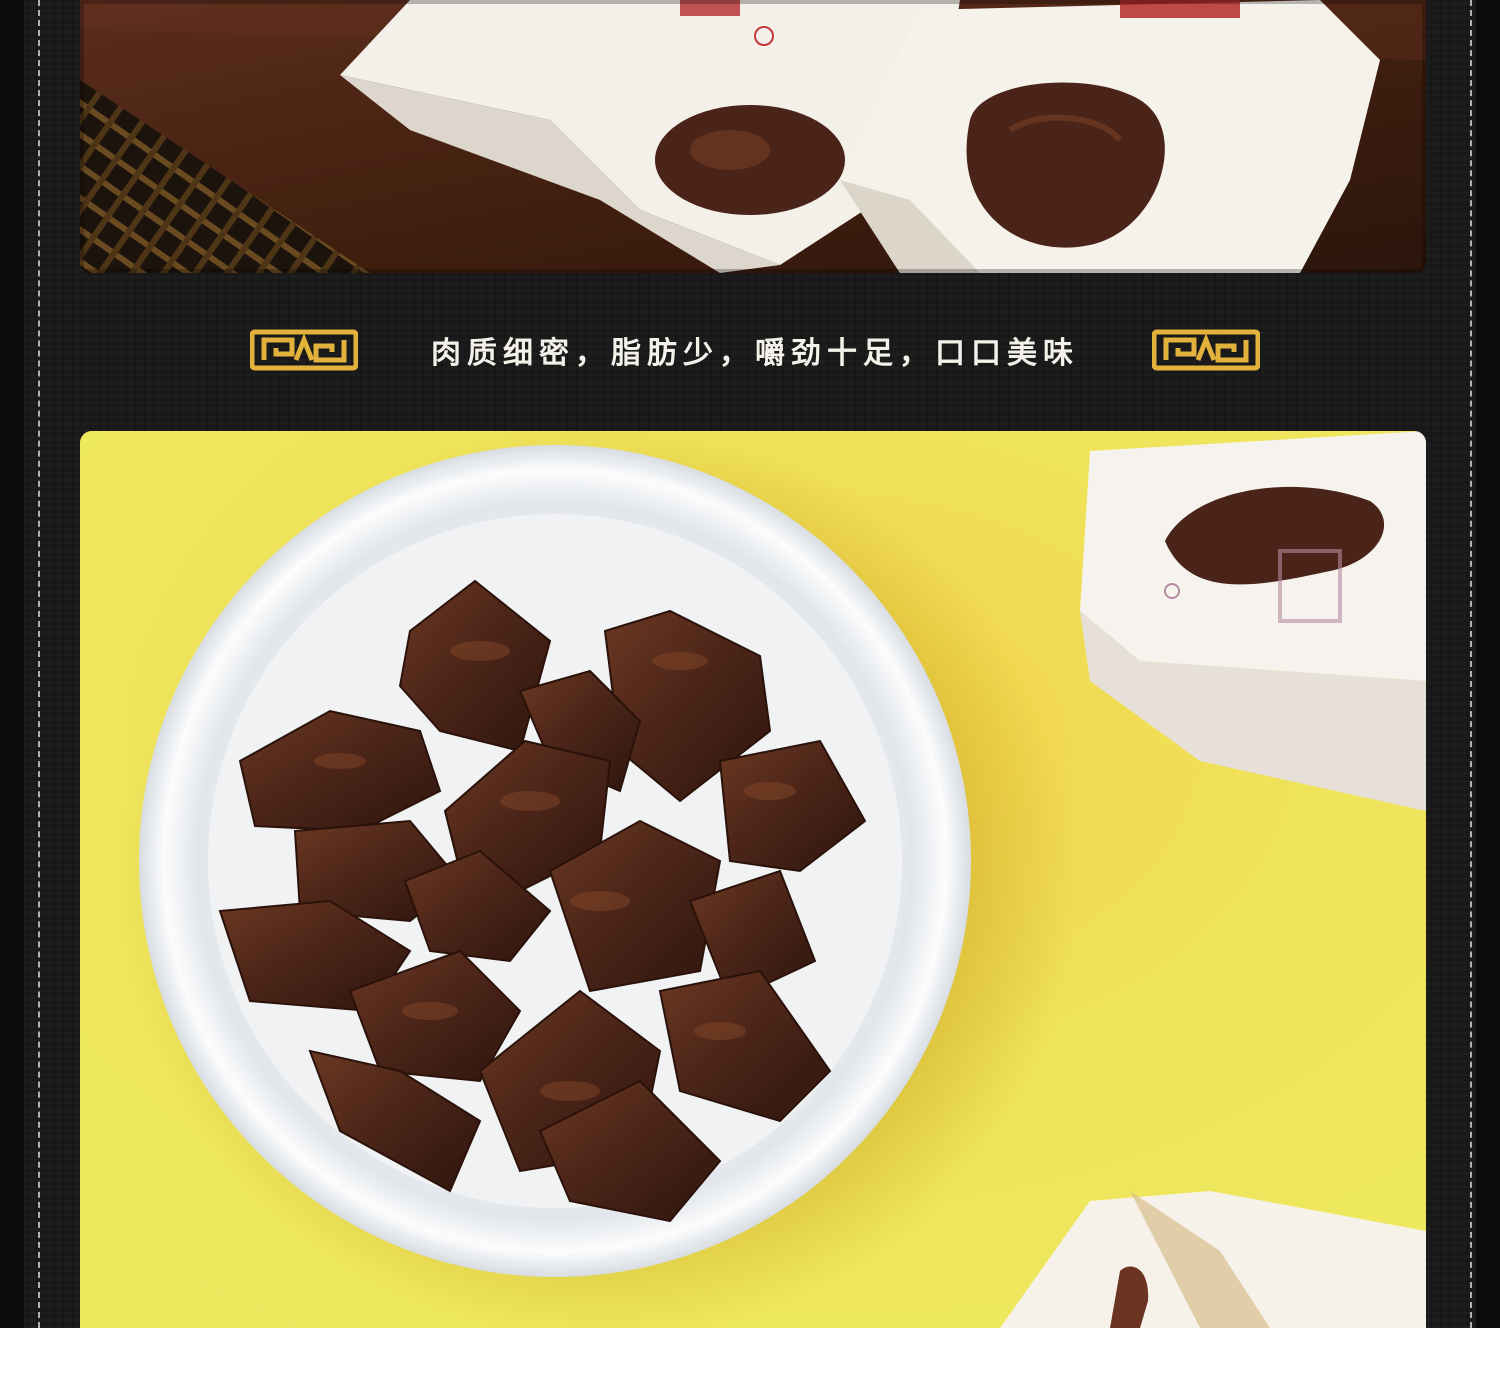  I want to click on left-fret-ornament-icon, so click(304, 350).